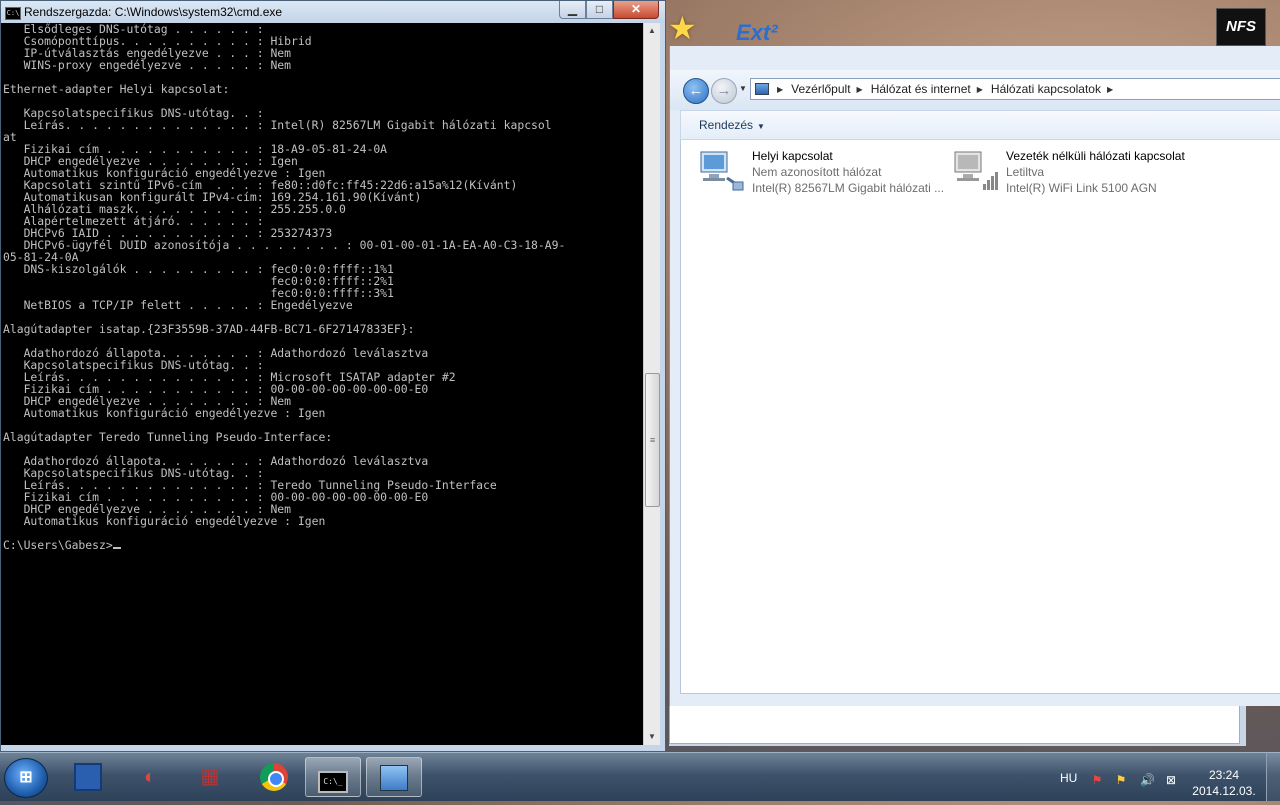  What do you see at coordinates (1147, 780) in the screenshot?
I see `volume-icon: 🔊` at bounding box center [1147, 780].